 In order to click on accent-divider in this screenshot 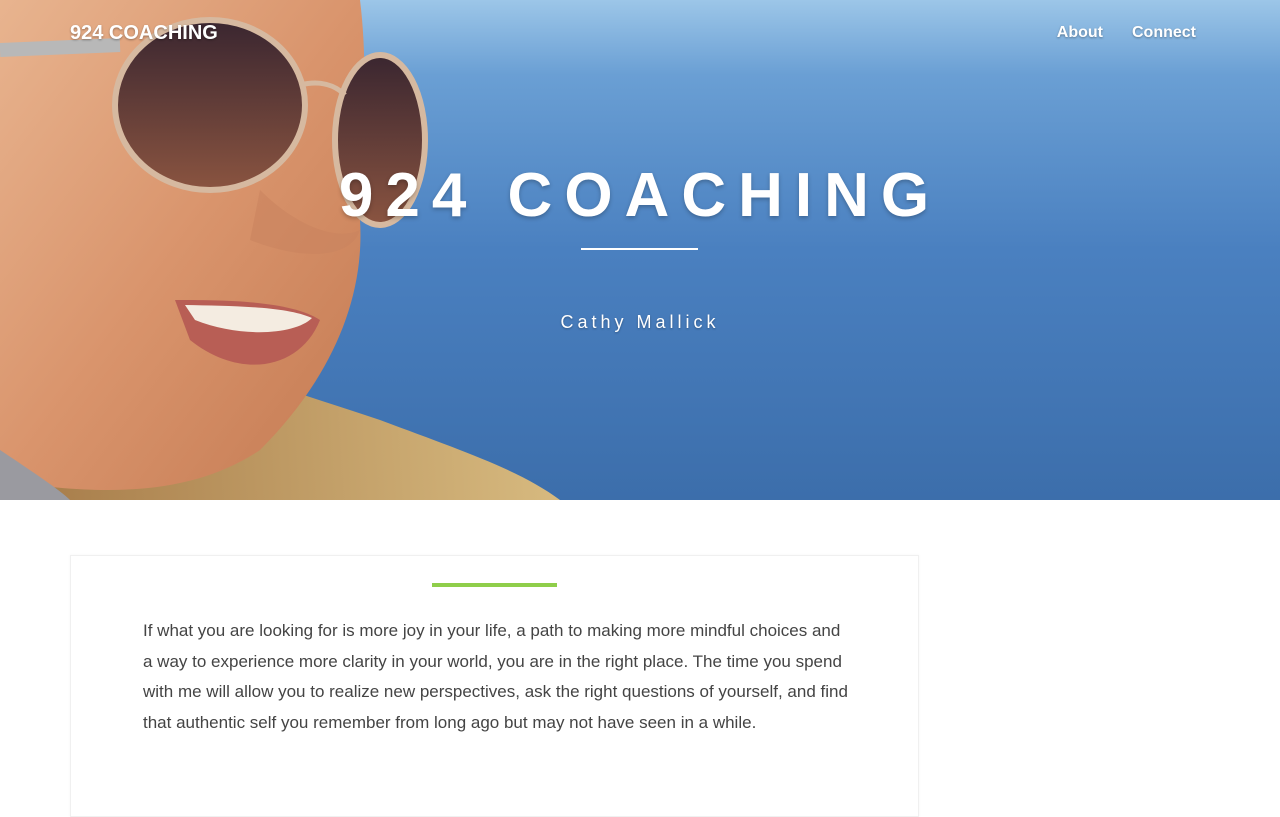, I will do `click(494, 585)`.